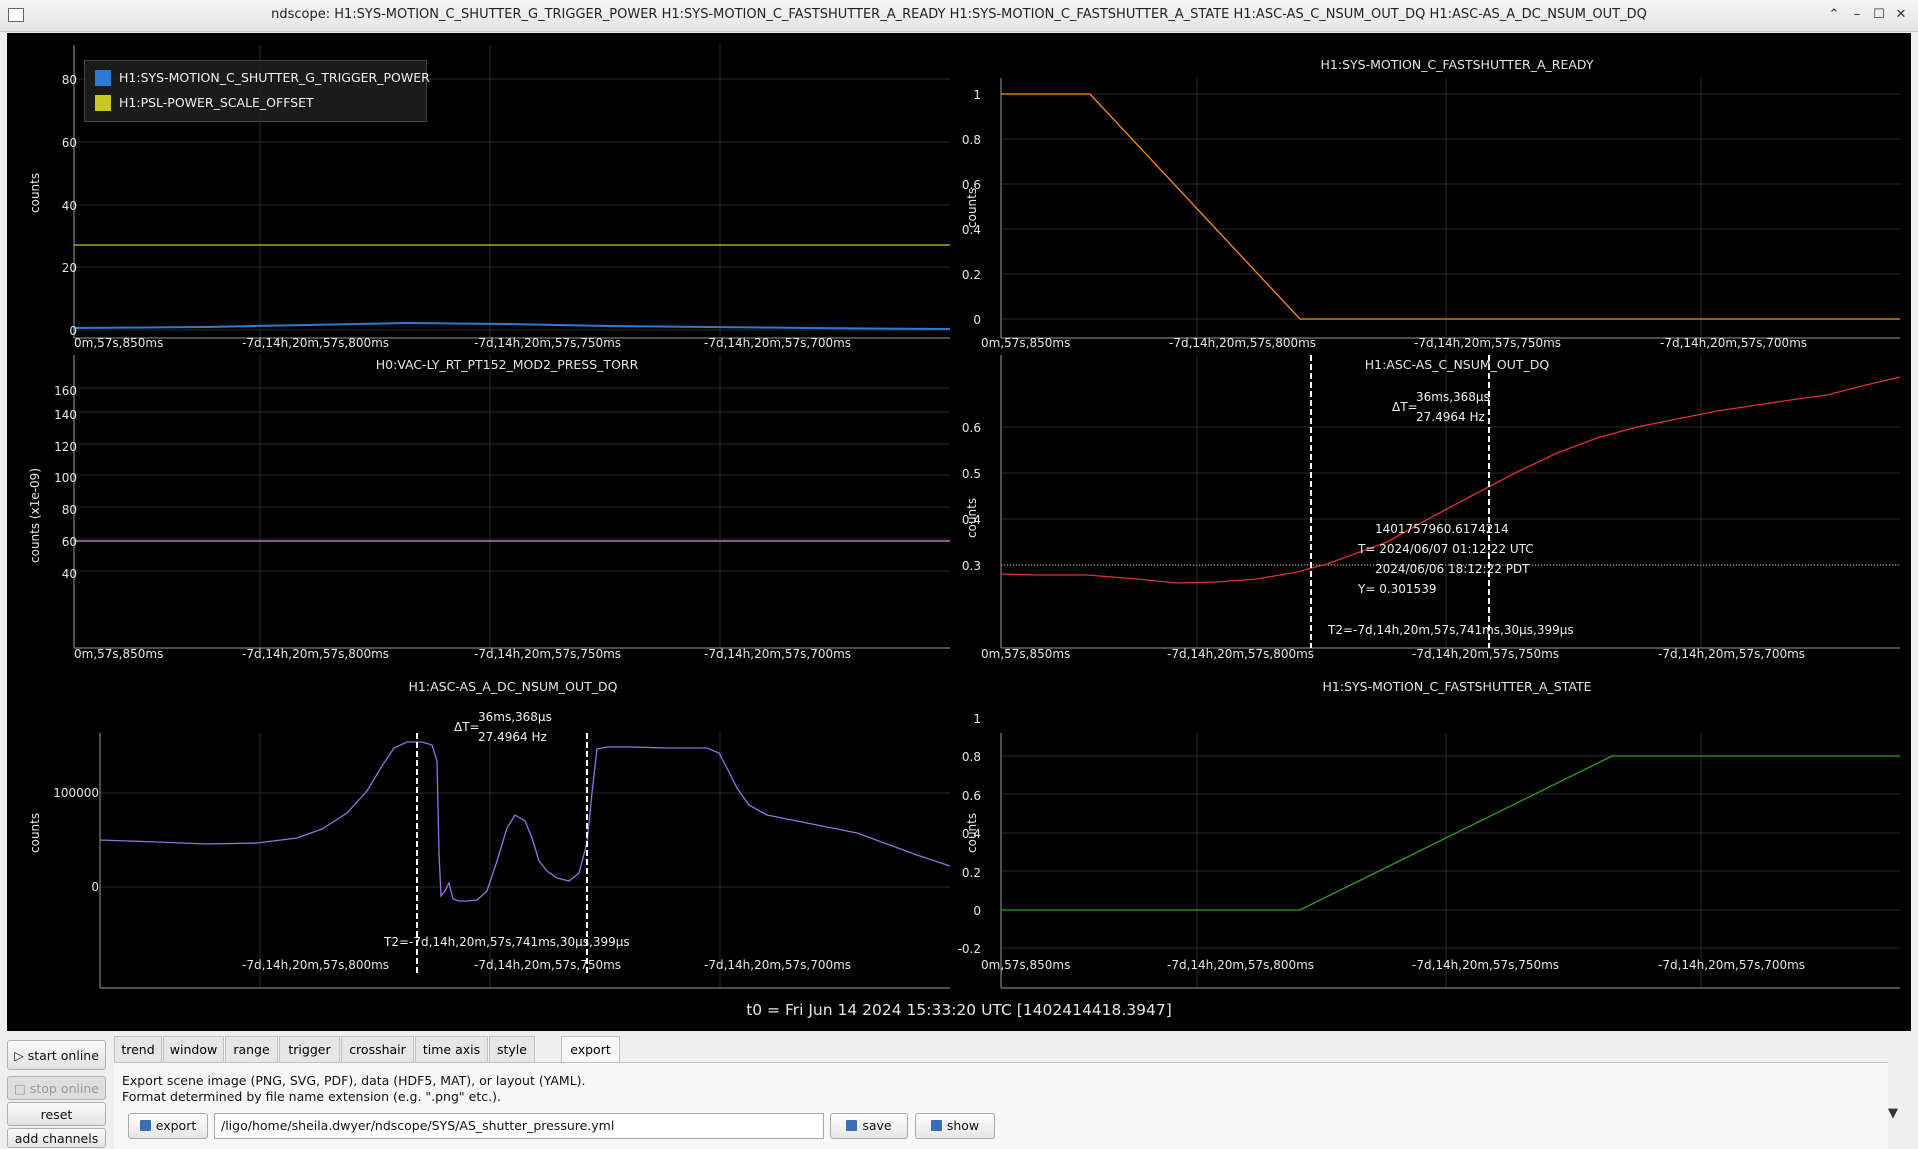 This screenshot has width=1918, height=1149. I want to click on tab-range: range, so click(251, 1049).